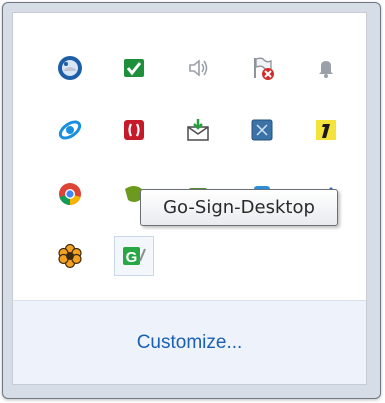 This screenshot has width=385, height=403. I want to click on blue-swirl-icon, so click(70, 130).